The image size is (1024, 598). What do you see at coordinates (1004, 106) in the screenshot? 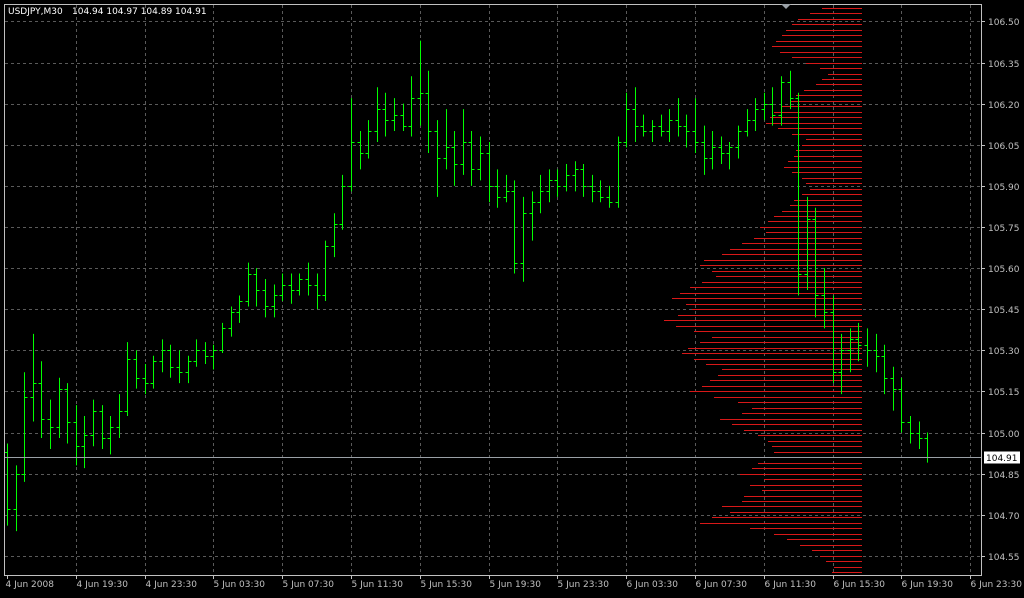
I see `price-tick-label: 106.20` at bounding box center [1004, 106].